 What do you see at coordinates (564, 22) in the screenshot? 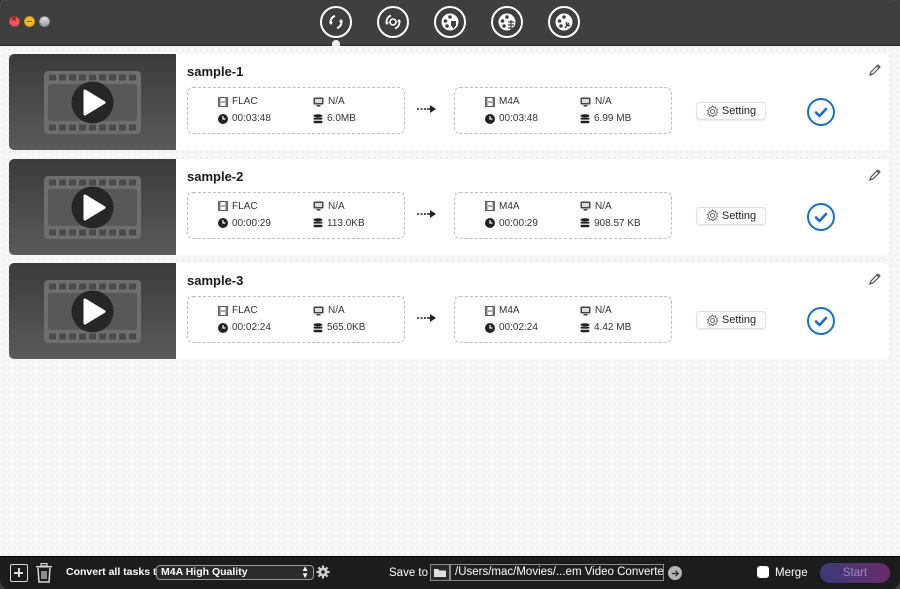
I see `tools-tab` at bounding box center [564, 22].